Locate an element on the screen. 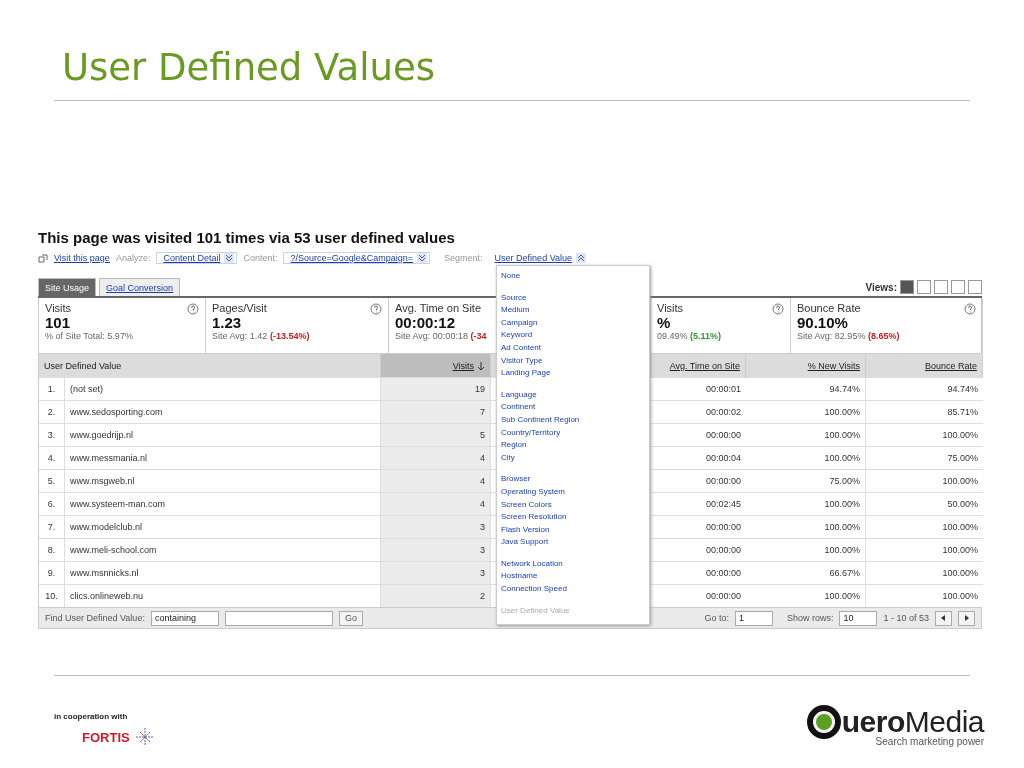 Image resolution: width=1024 pixels, height=768 pixels. match-select: containing is located at coordinates (184, 618).